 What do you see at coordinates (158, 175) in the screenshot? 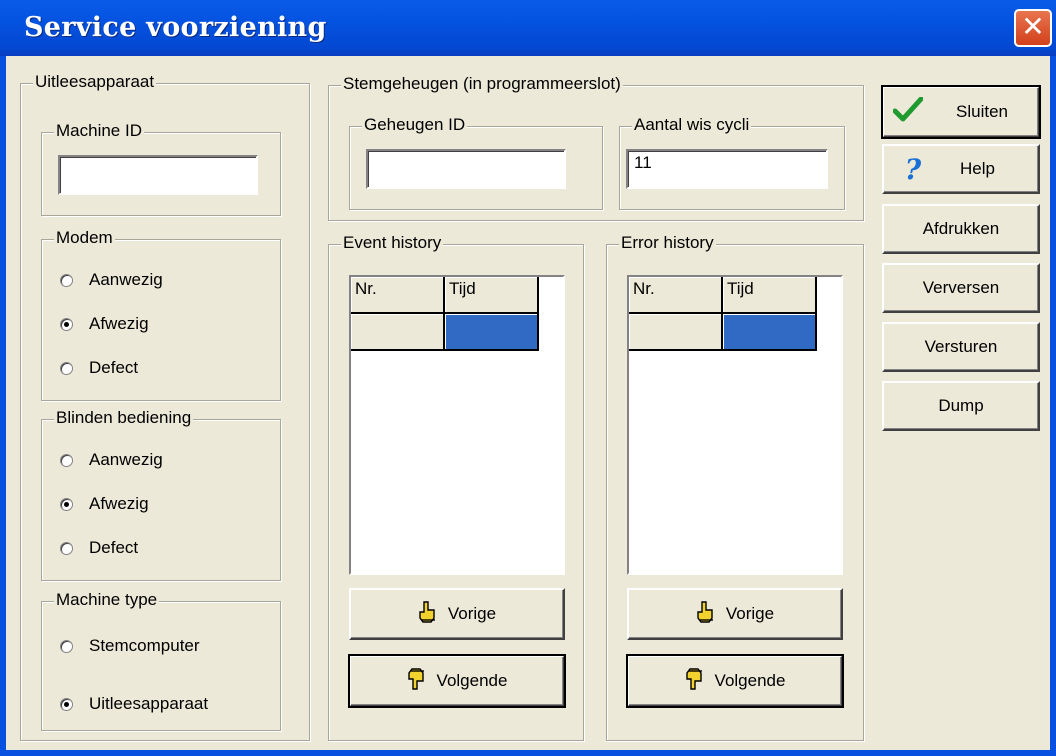
I see `machine-id-input` at bounding box center [158, 175].